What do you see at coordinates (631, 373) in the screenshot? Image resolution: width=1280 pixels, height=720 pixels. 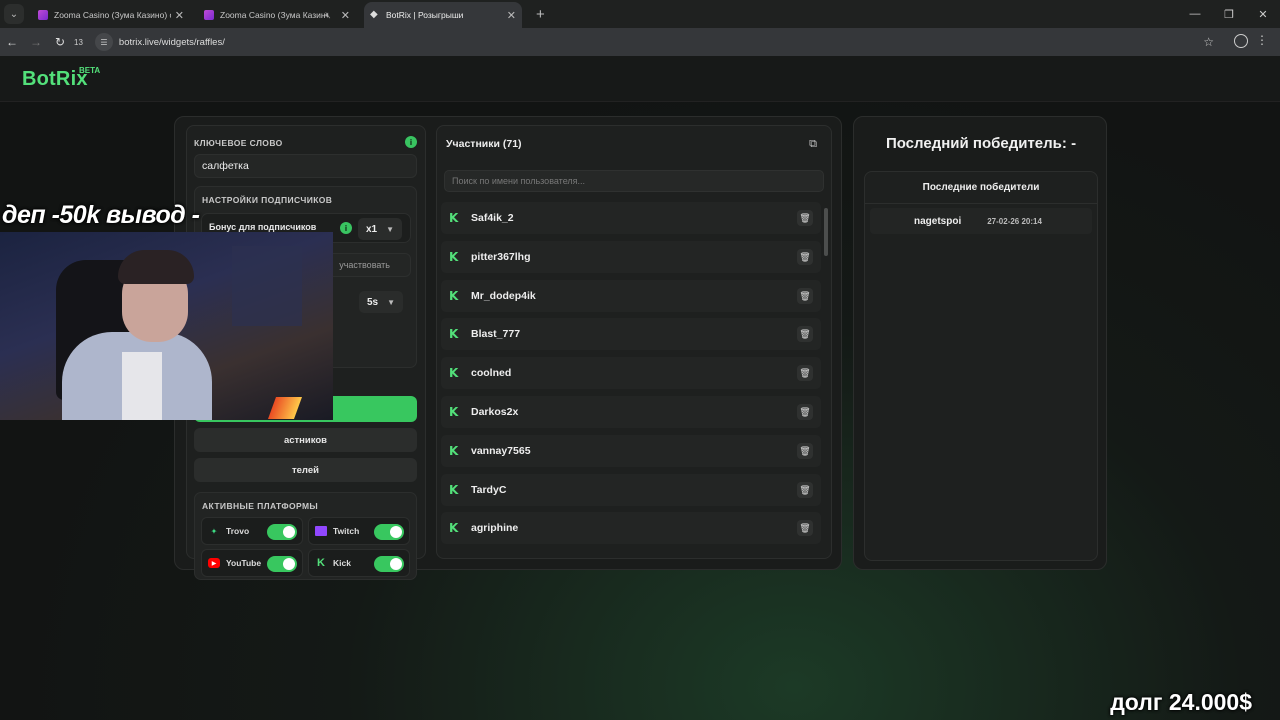 I see `participant-row: Kcoolned 🗑︎` at bounding box center [631, 373].